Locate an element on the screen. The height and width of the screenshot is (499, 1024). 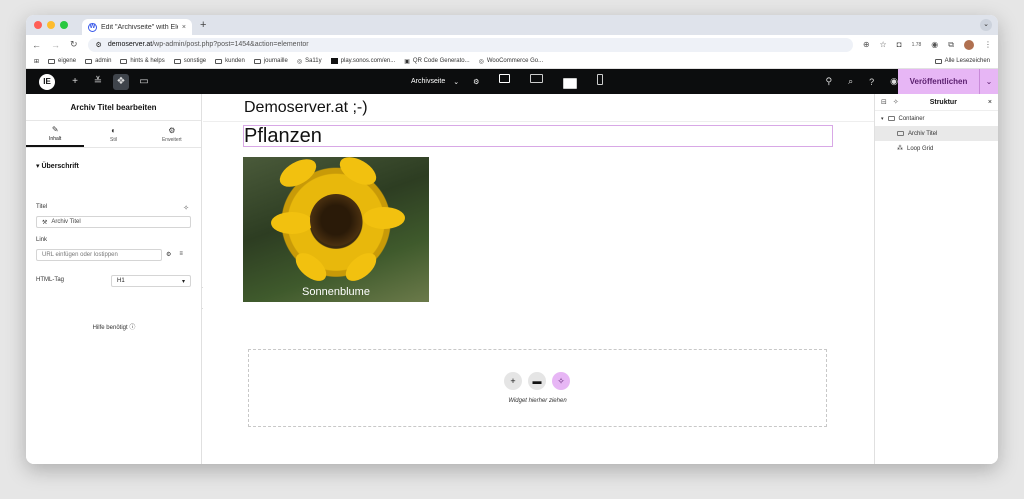
link-options-gear-icon: ⚙ is located at coordinates (168, 254).